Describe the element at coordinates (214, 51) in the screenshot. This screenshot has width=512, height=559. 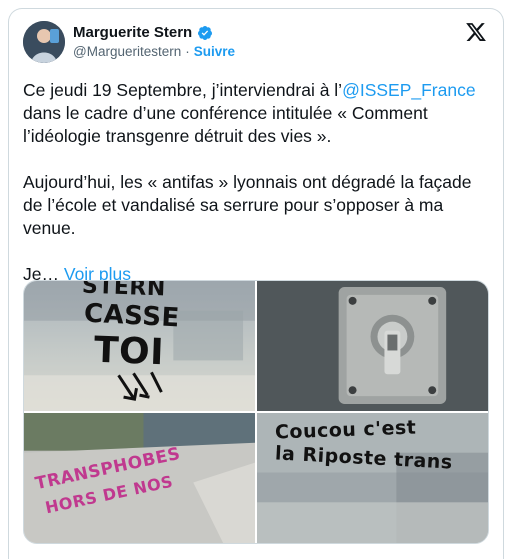
I see `follow-button: Suivre` at that location.